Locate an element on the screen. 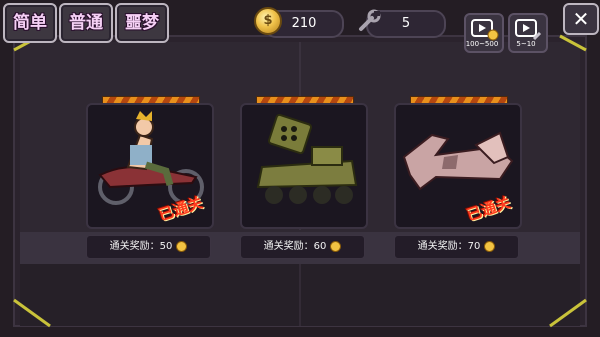 Image resolution: width=600 pixels, height=337 pixels. reward-label: 通关奖励：70 is located at coordinates (456, 247).